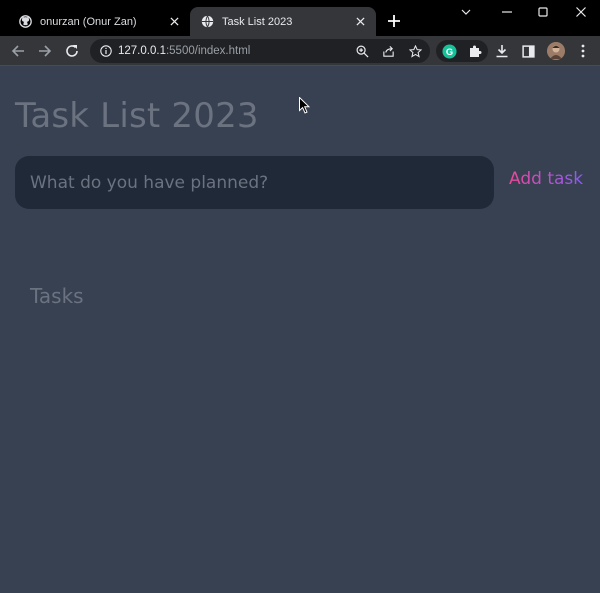 Image resolution: width=600 pixels, height=593 pixels. What do you see at coordinates (304, 105) in the screenshot?
I see `mouse-cursor-icon` at bounding box center [304, 105].